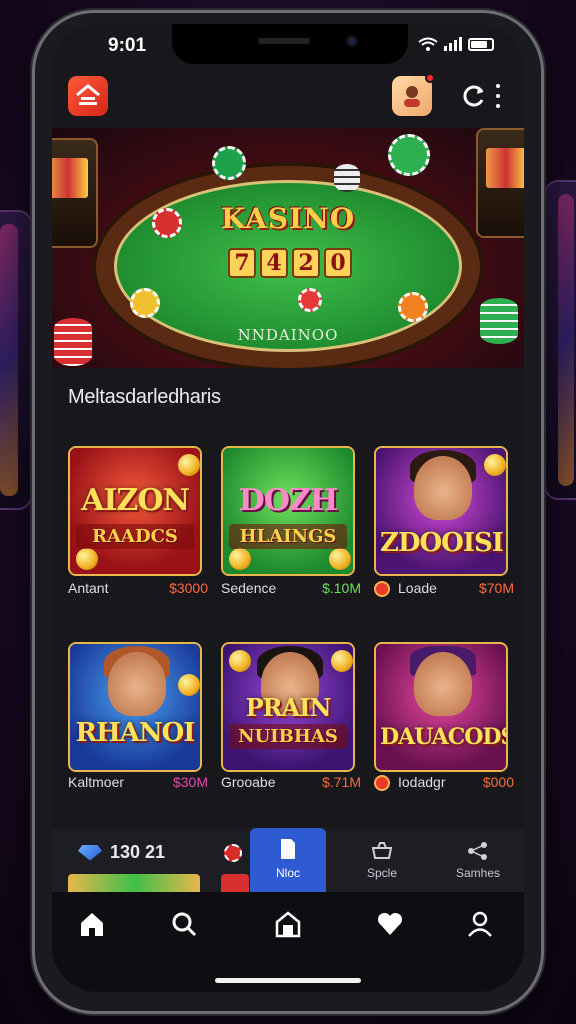 The image size is (576, 1024). Describe the element at coordinates (498, 96) in the screenshot. I see `more-menu-icon` at that location.